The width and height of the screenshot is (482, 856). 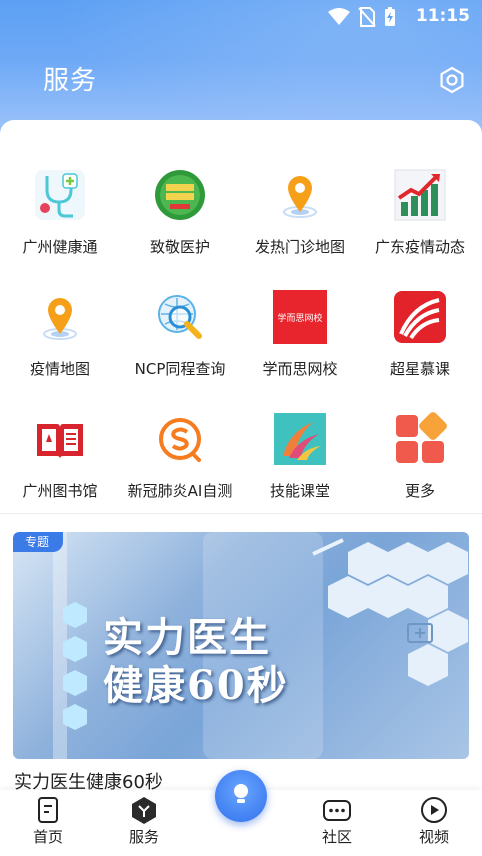 What do you see at coordinates (60, 491) in the screenshot?
I see `service-label: 广州图书馆` at bounding box center [60, 491].